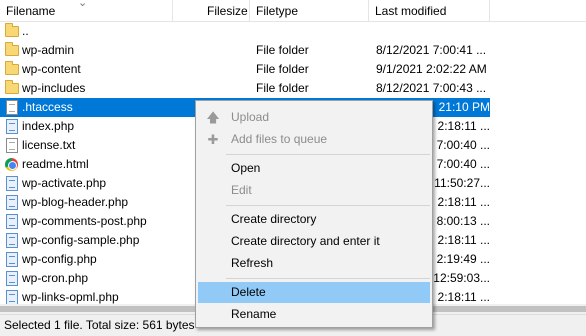 This screenshot has height=336, width=586. What do you see at coordinates (213, 117) in the screenshot?
I see `upload-arrow-icon: 🡅` at bounding box center [213, 117].